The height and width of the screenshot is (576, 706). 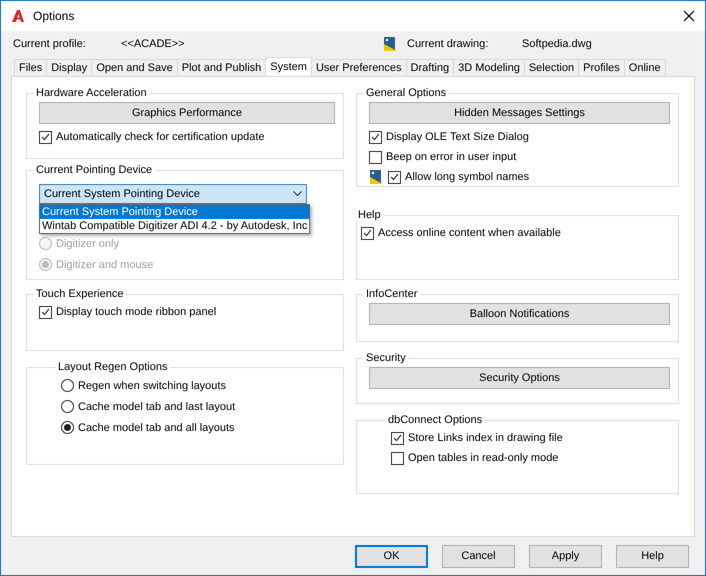 I want to click on radio-label: Cache model tab and all layouts, so click(x=156, y=428).